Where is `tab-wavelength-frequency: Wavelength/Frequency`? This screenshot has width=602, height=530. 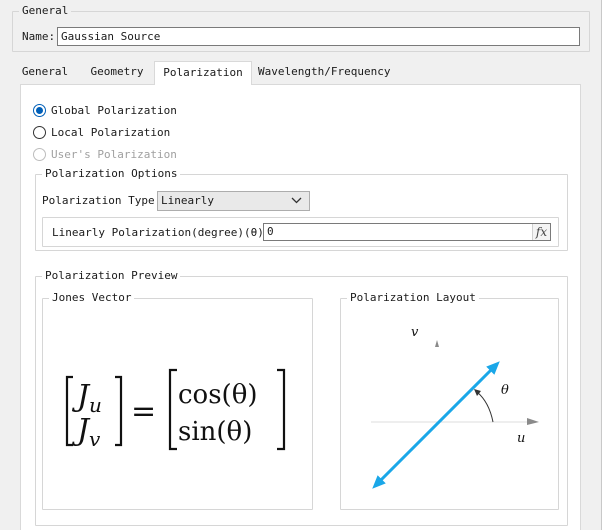
tab-wavelength-frequency: Wavelength/Frequency is located at coordinates (324, 73).